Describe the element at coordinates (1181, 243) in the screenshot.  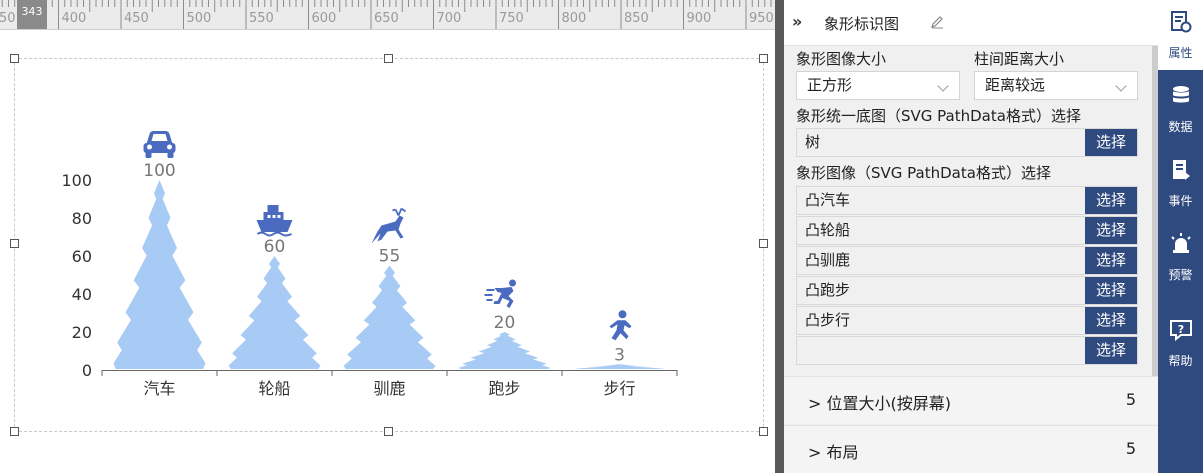
I see `alarm-icon` at that location.